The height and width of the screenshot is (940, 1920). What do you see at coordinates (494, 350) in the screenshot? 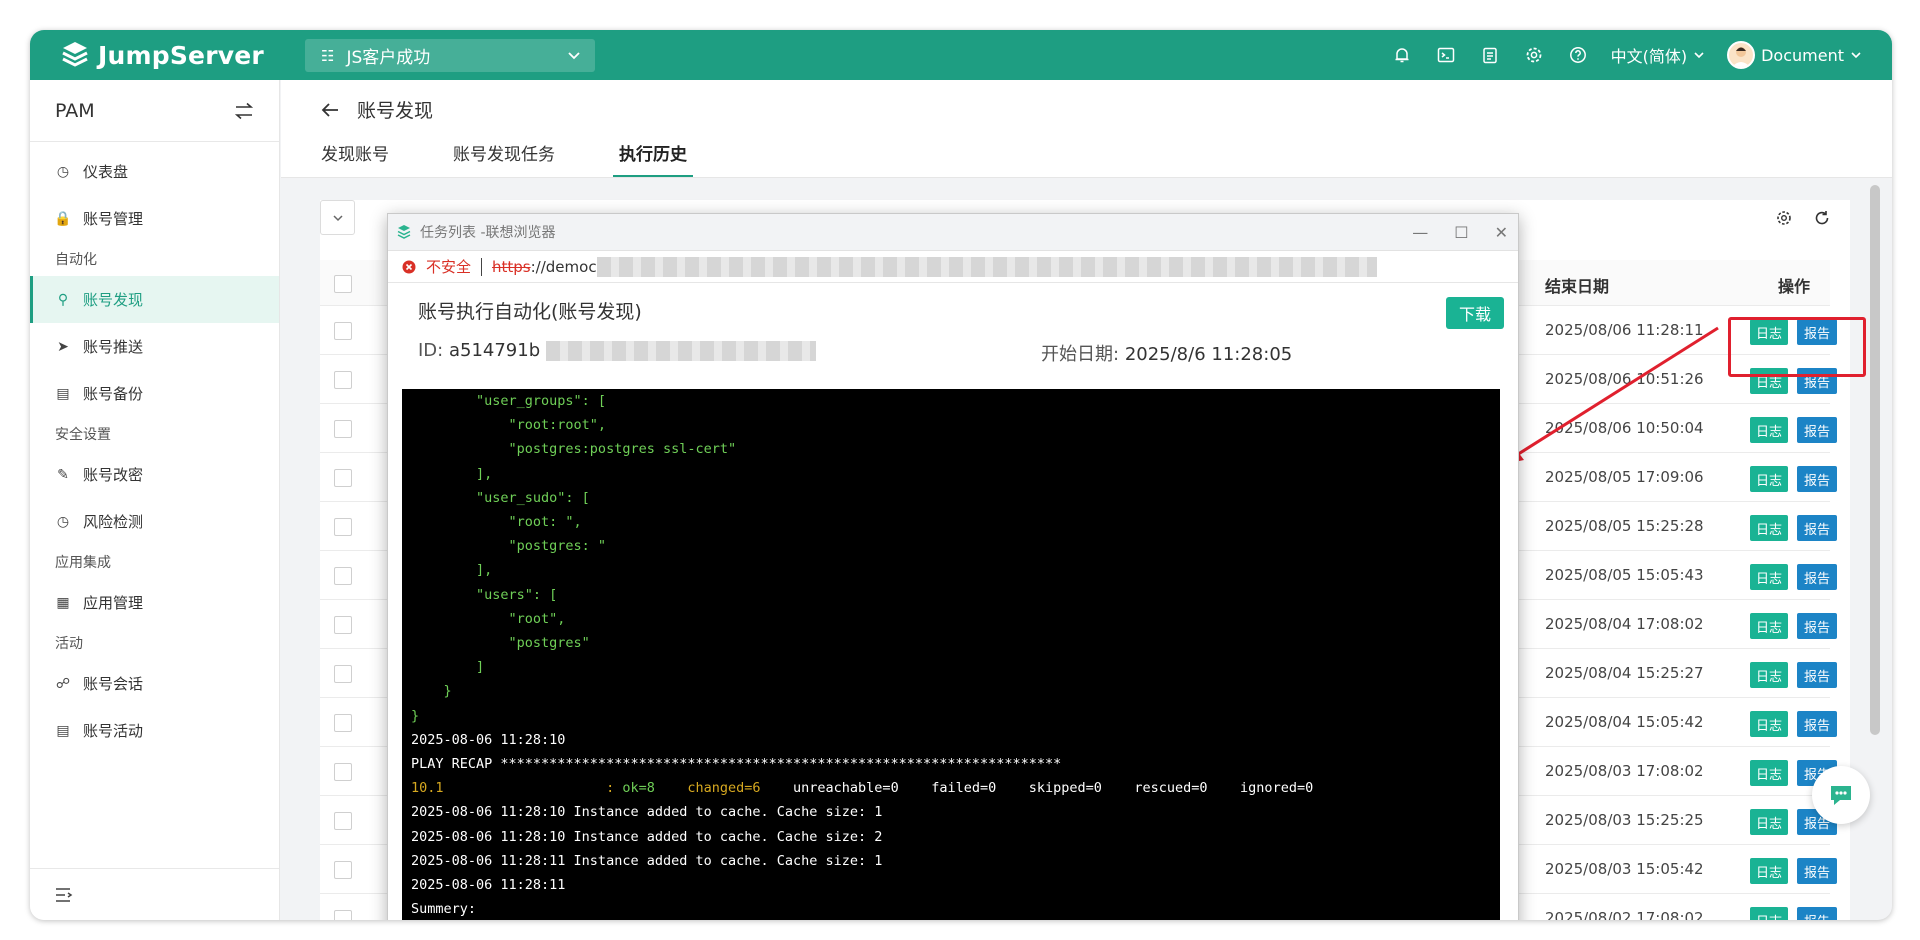
I see `task-id-value: a514791b` at bounding box center [494, 350].